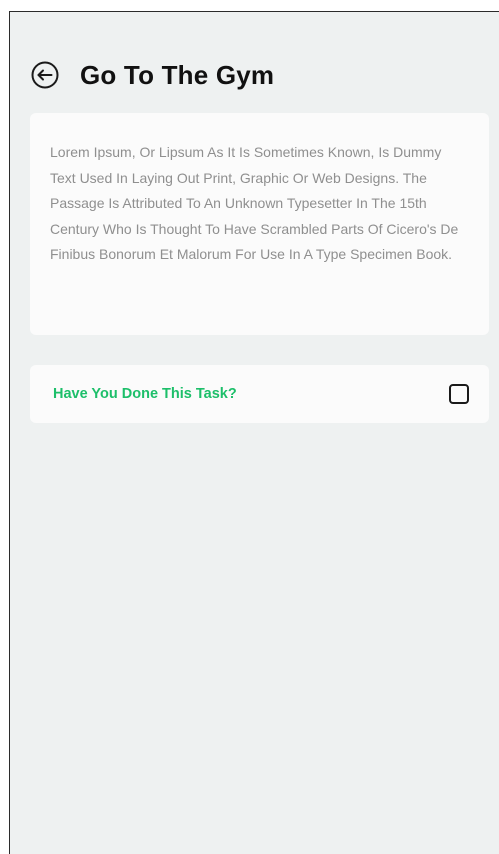  I want to click on task-completion-card: Have You Done This Task?, so click(259, 394).